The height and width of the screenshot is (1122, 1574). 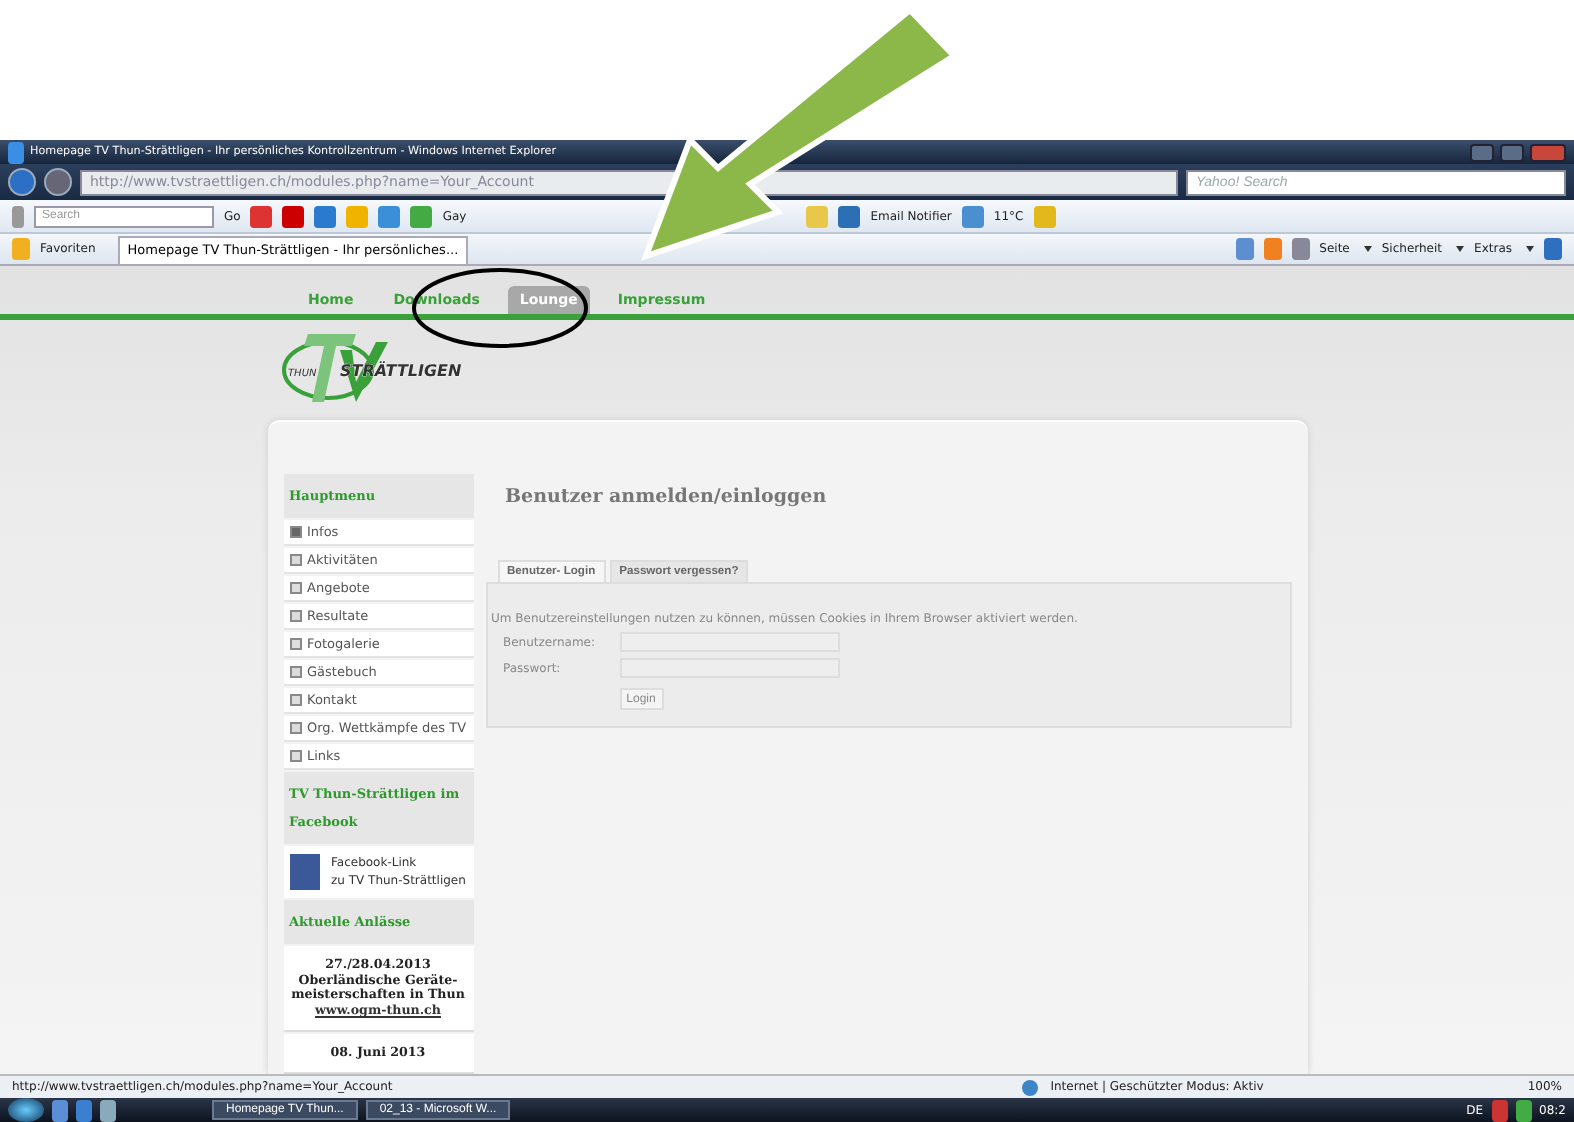 I want to click on page-heading: Benutzer anmelden/einloggen, so click(x=667, y=497).